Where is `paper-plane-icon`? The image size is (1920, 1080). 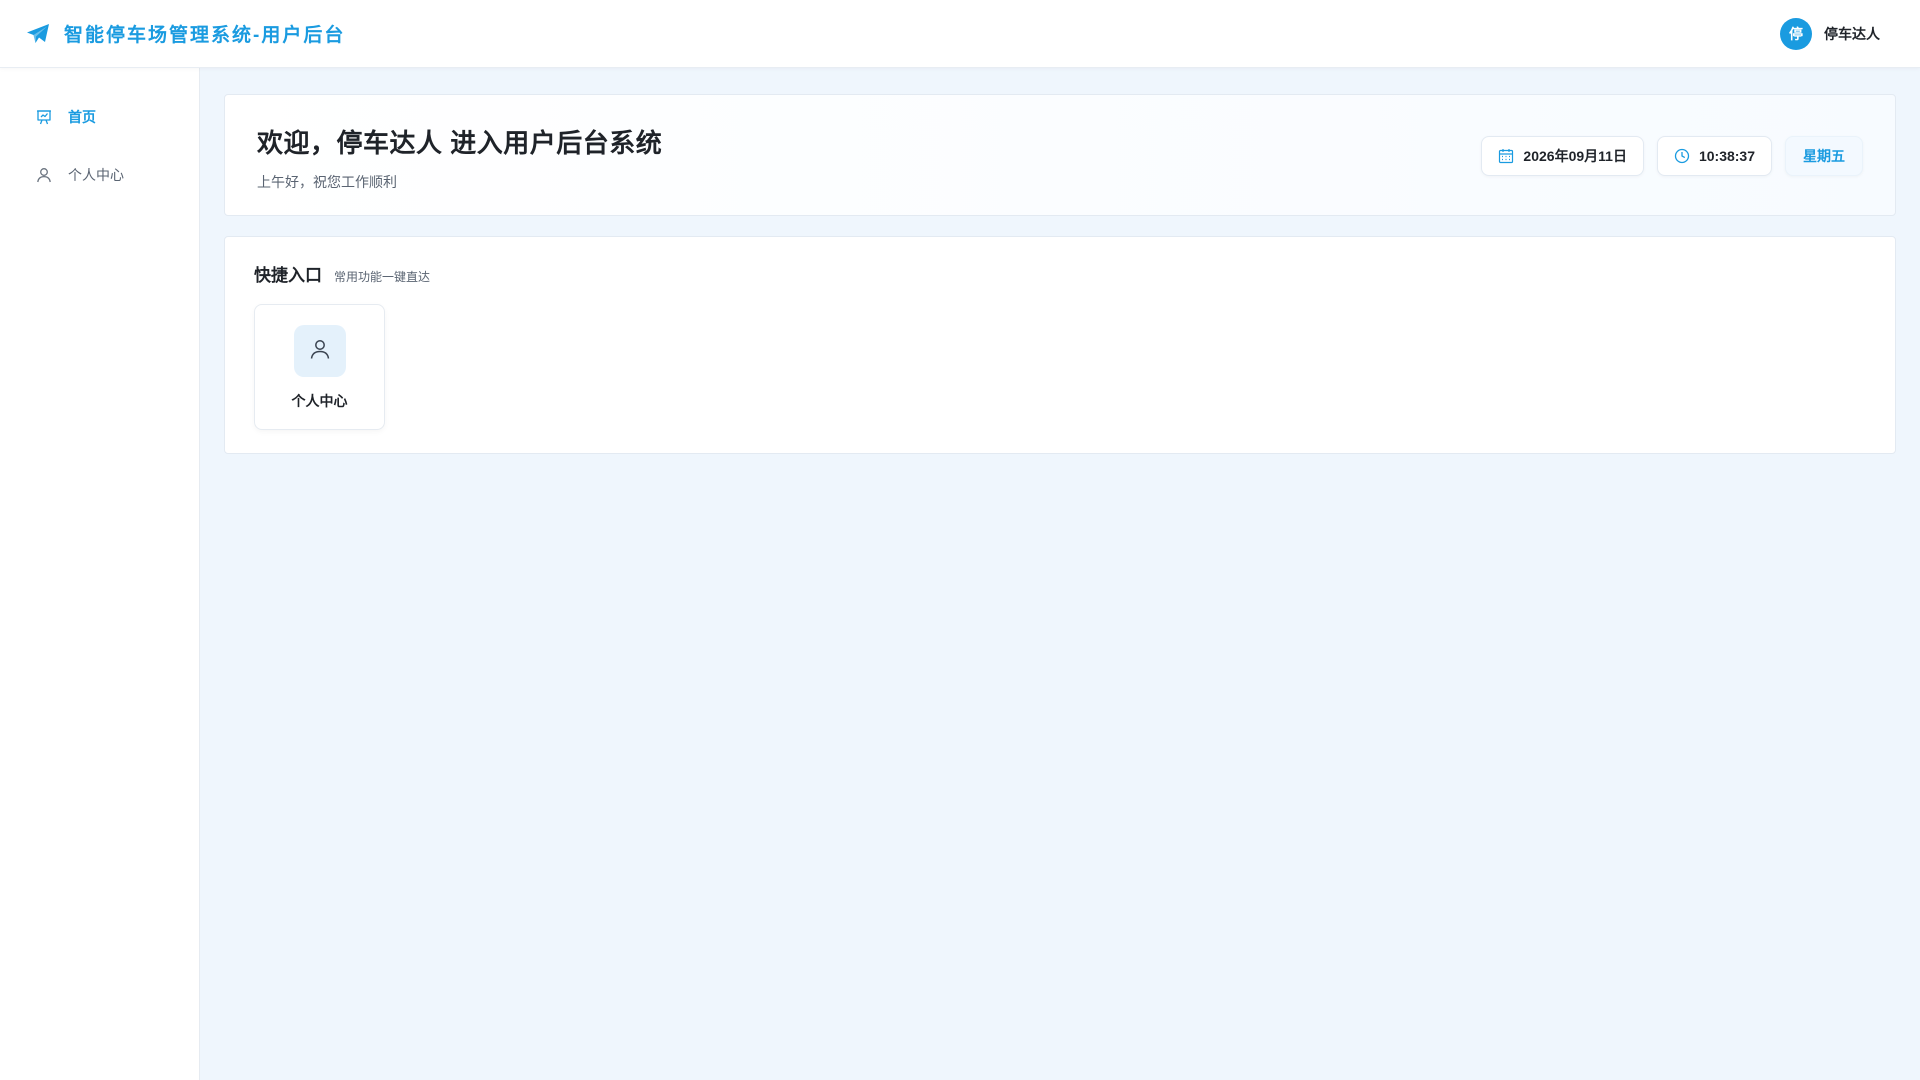 paper-plane-icon is located at coordinates (38, 34).